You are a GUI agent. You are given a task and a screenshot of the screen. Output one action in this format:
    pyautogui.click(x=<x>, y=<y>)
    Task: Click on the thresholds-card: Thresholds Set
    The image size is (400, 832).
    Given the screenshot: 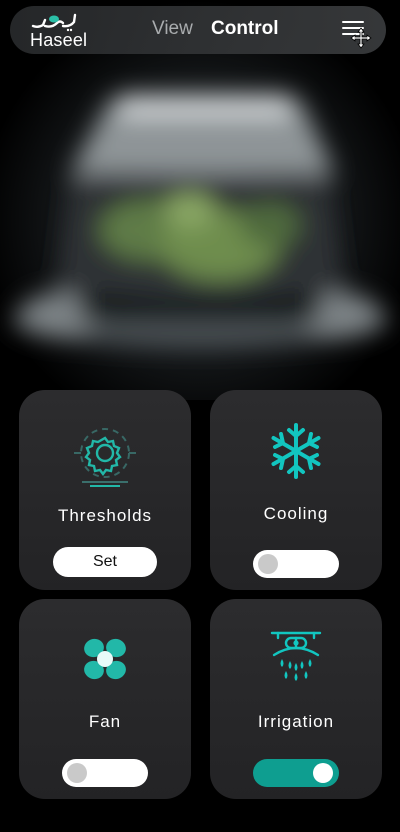 What is the action you would take?
    pyautogui.click(x=105, y=490)
    